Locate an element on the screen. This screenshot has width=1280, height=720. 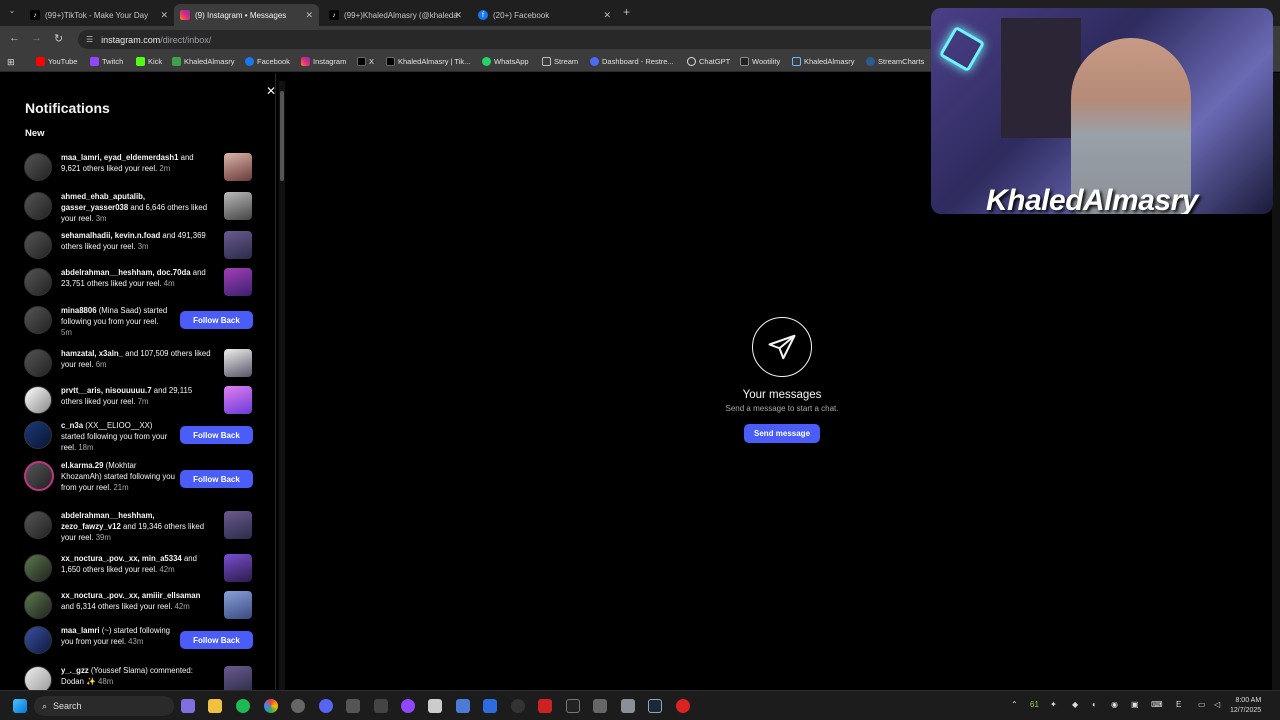
steam-icon is located at coordinates (655, 706).